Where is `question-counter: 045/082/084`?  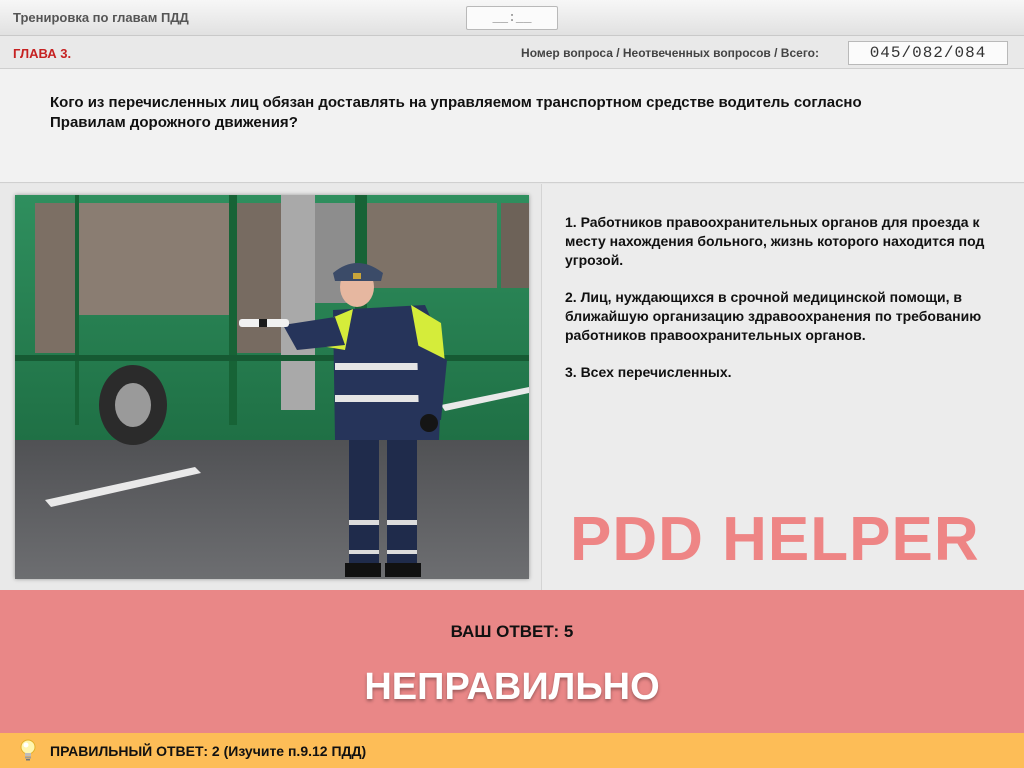
question-counter: 045/082/084 is located at coordinates (928, 53).